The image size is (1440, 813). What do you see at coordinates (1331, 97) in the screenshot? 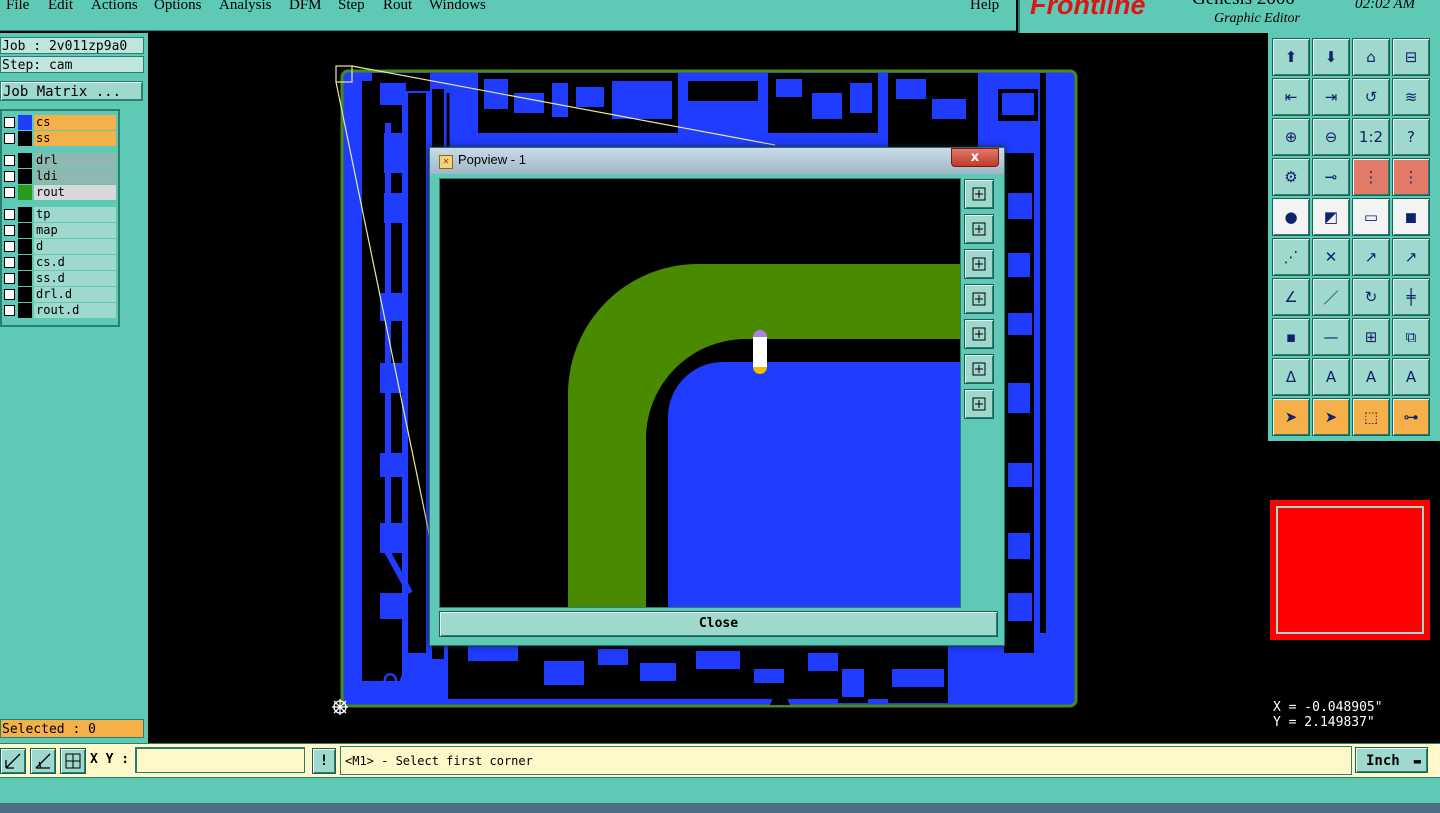
I see `pan-right-icon: ⇥` at bounding box center [1331, 97].